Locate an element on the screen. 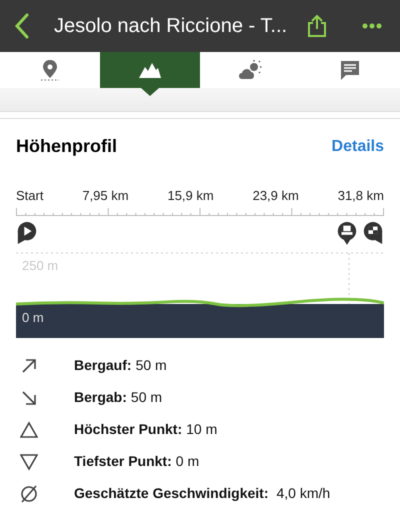  stat-value: 10 m is located at coordinates (202, 429).